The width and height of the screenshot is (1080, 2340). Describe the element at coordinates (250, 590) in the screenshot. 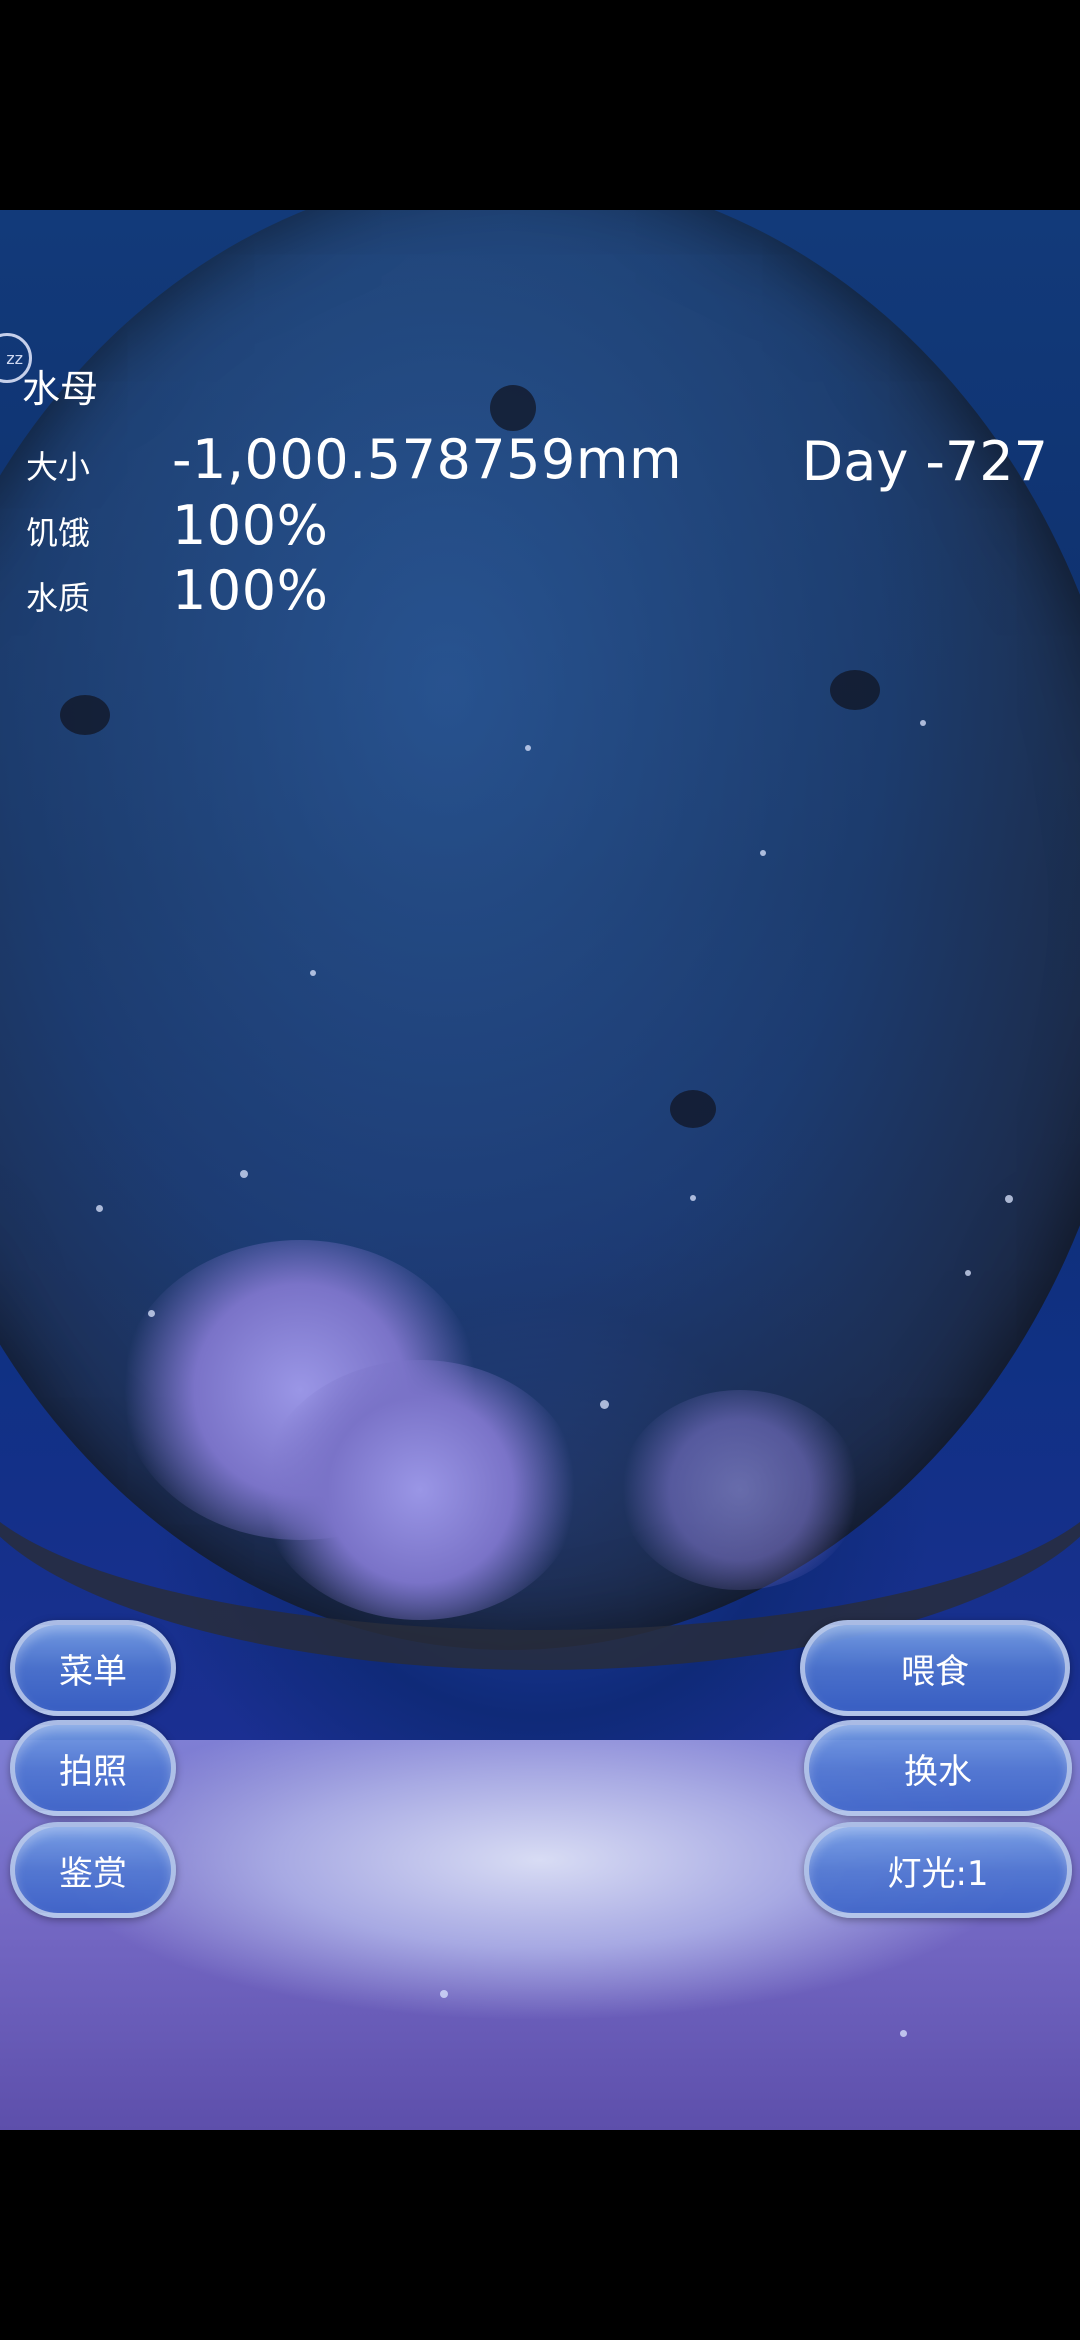

I see `water-quality-value: 100%` at that location.